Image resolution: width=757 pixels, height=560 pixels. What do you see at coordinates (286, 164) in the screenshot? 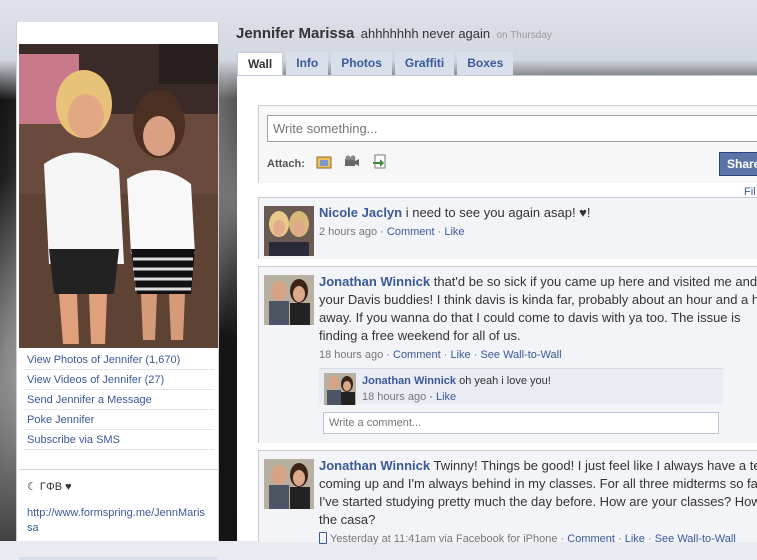
I see `attach-label: Attach:` at bounding box center [286, 164].